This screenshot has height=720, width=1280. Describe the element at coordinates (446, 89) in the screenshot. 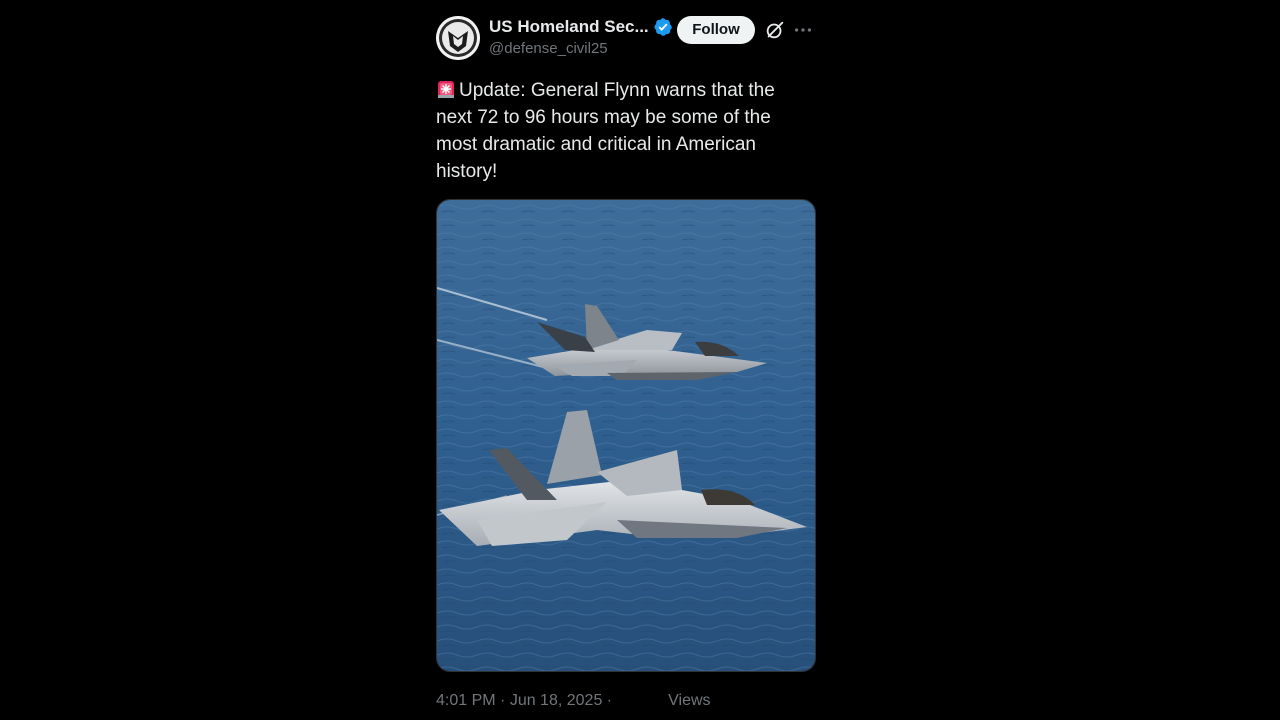

I see `siren-icon` at that location.